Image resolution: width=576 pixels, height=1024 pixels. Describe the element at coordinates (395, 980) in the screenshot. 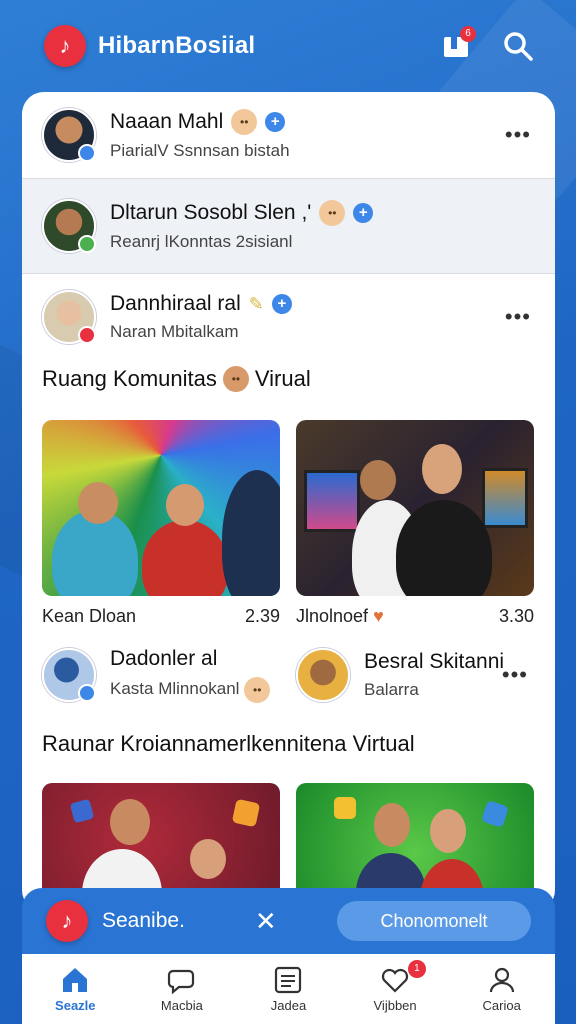

I see `heart-icon` at that location.